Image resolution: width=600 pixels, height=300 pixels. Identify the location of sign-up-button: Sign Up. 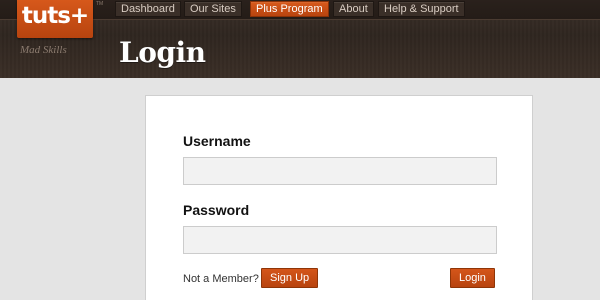
(290, 278).